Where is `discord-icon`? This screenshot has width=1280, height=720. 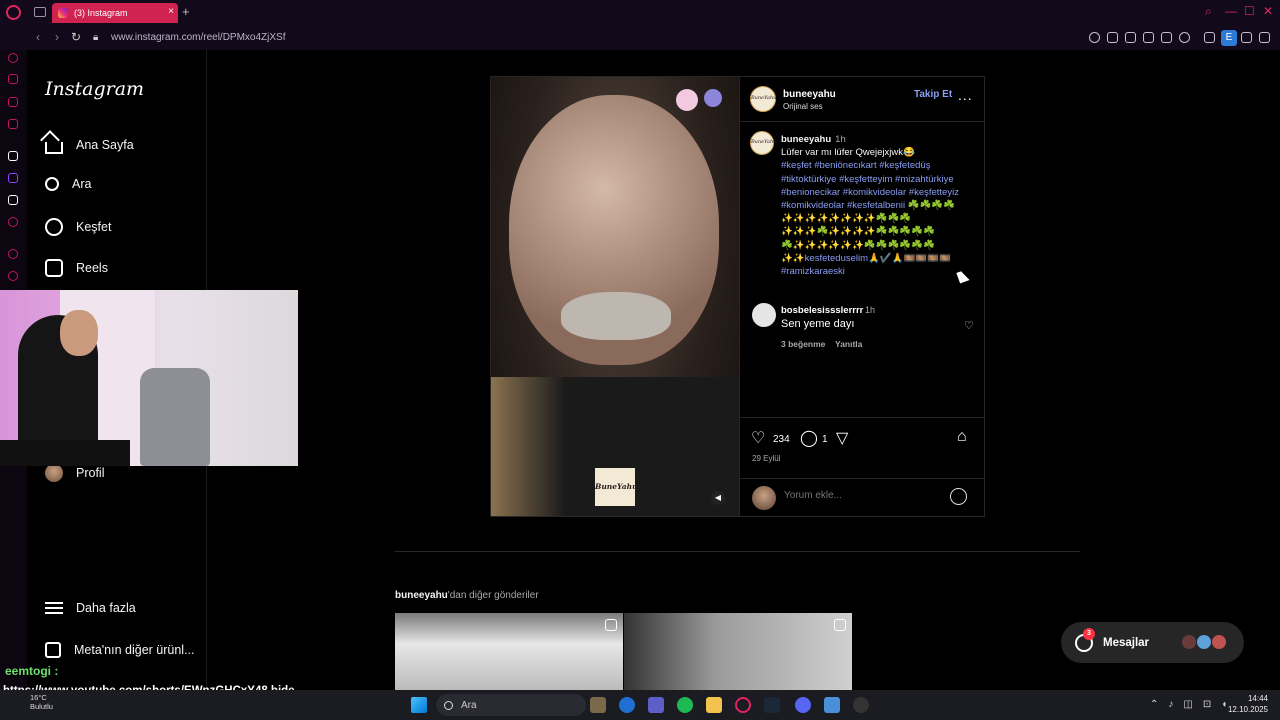 discord-icon is located at coordinates (803, 705).